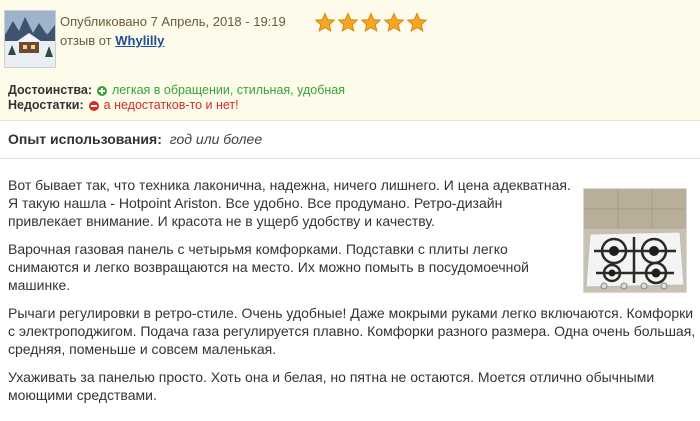  Describe the element at coordinates (85, 139) in the screenshot. I see `experience-label: Опыт использования:` at that location.